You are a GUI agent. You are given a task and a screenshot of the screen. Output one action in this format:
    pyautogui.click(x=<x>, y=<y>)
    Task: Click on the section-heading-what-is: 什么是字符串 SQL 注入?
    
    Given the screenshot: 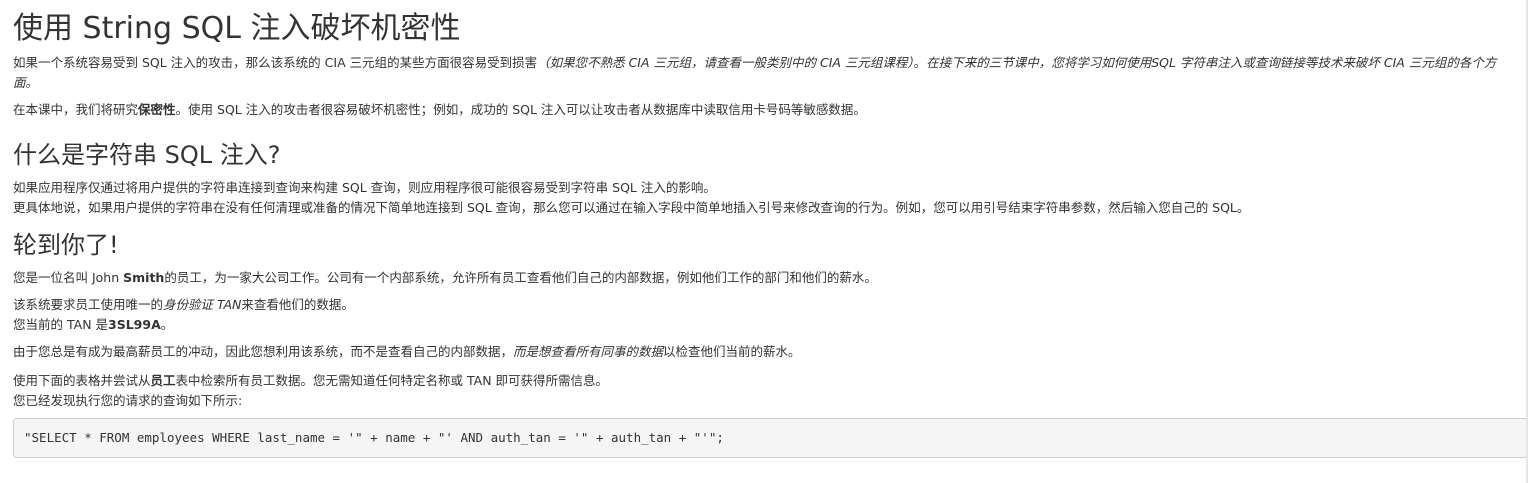 What is the action you would take?
    pyautogui.click(x=147, y=155)
    